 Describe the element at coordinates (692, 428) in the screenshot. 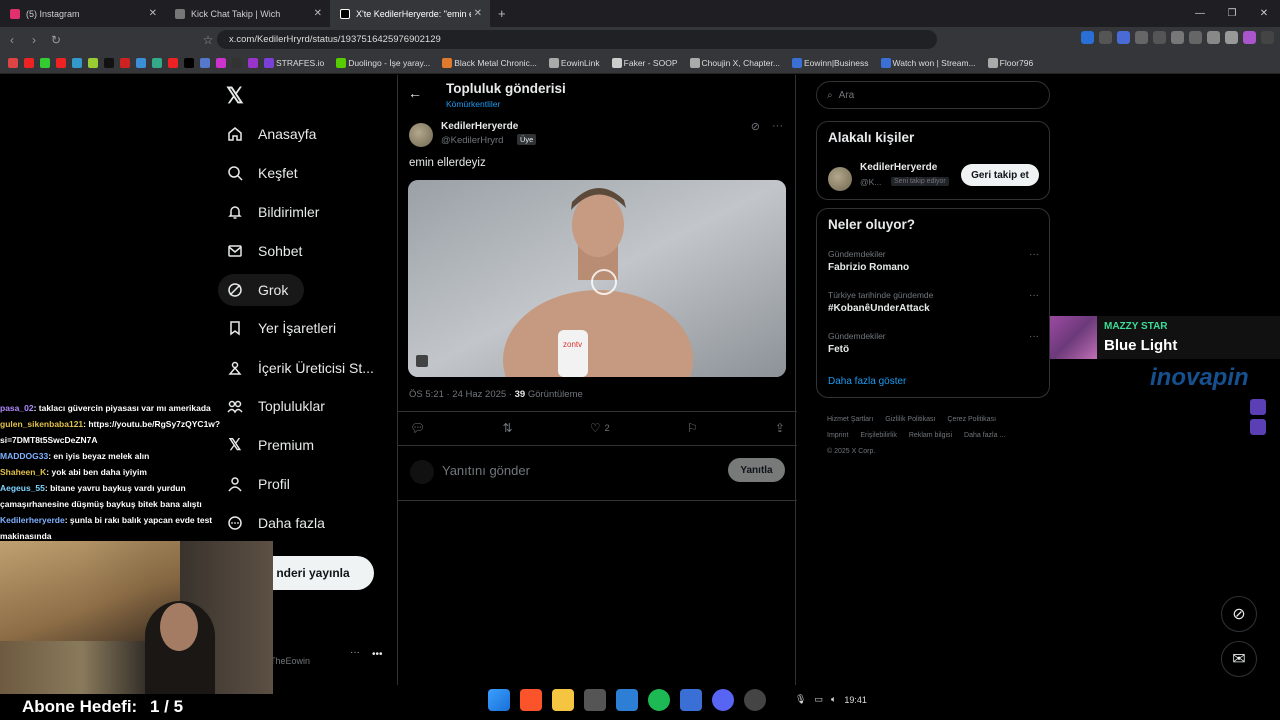

I see `bookmark-icon: ⚐` at that location.